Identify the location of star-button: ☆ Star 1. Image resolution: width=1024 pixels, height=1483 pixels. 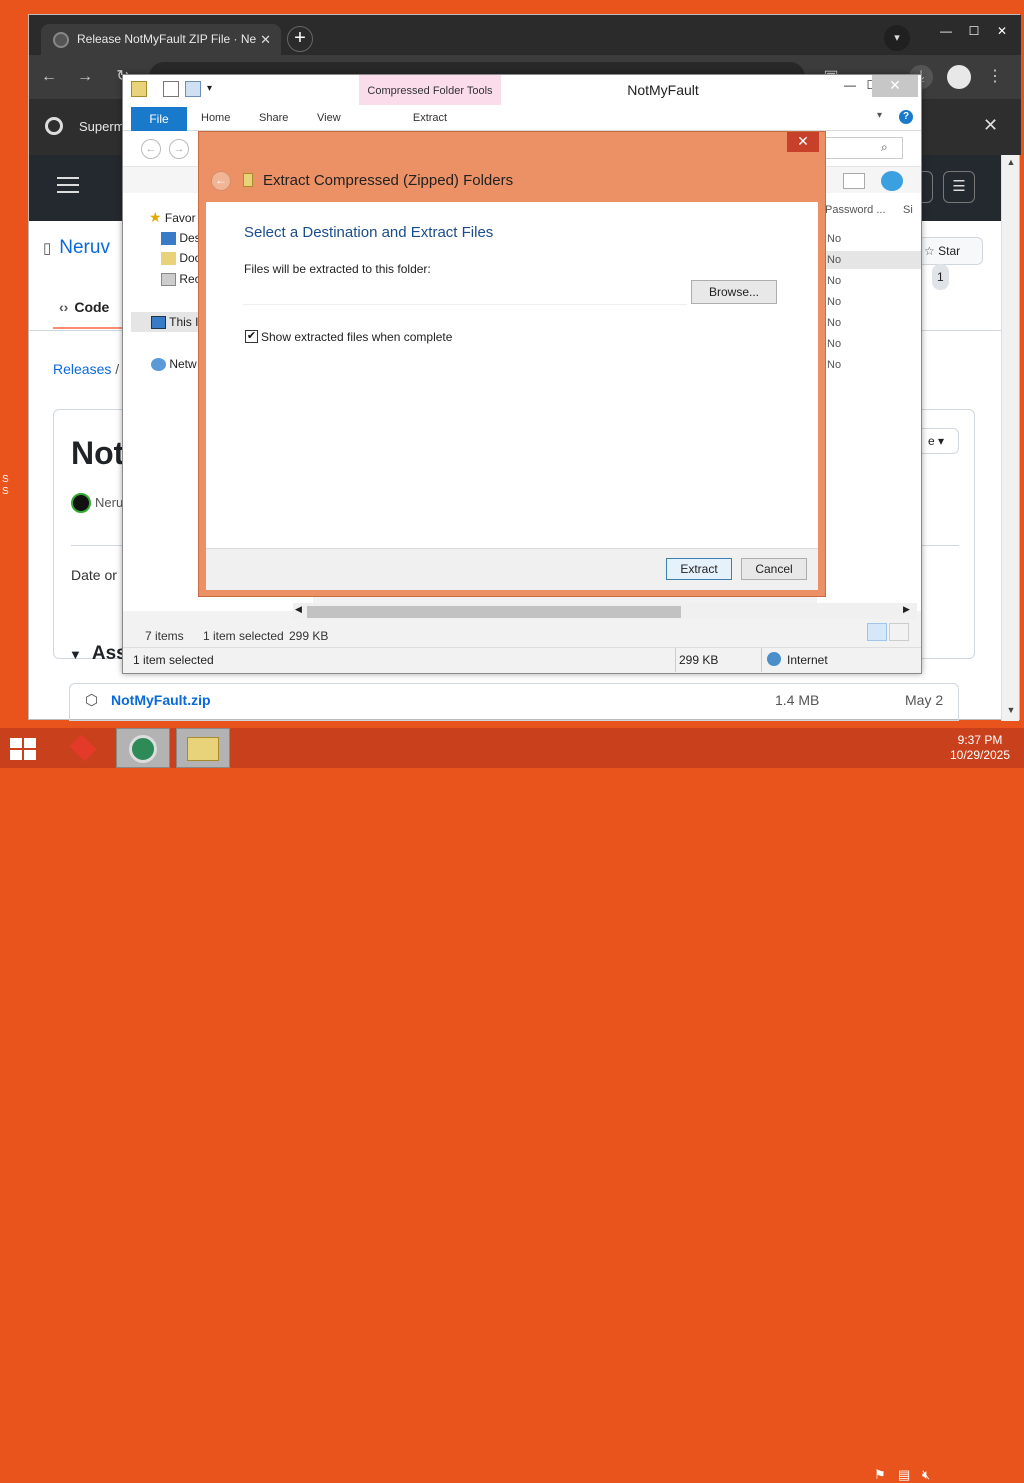
(948, 263).